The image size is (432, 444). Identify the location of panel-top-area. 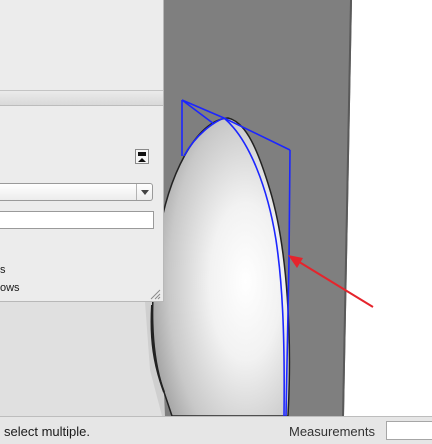
(81, 45).